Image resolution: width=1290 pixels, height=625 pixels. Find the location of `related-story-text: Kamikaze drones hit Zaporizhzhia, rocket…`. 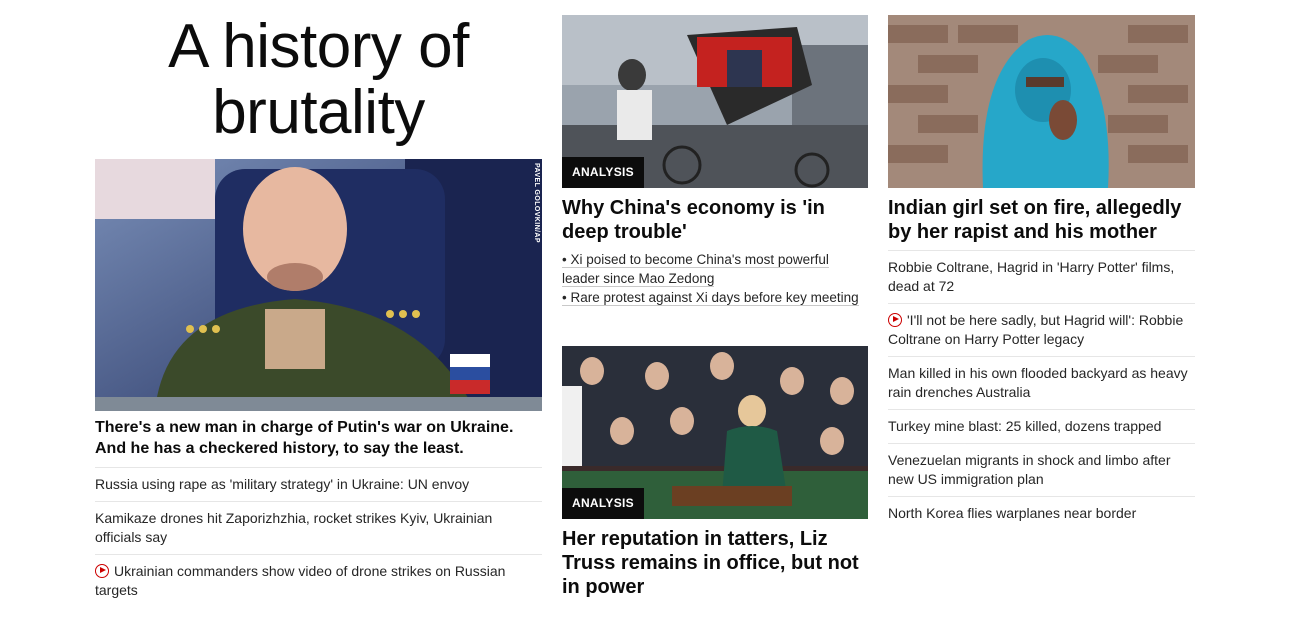

related-story-text: Kamikaze drones hit Zaporizhzhia, rocket… is located at coordinates (294, 527).